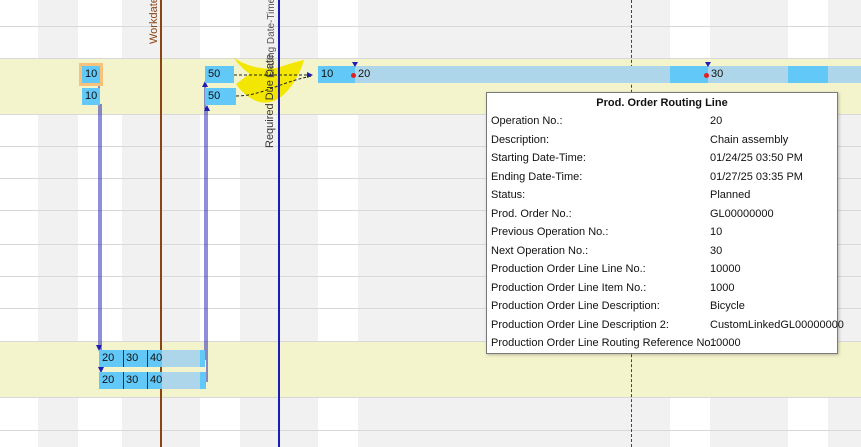 The width and height of the screenshot is (861, 447). What do you see at coordinates (662, 214) in the screenshot?
I see `tooltip-row: Prod. Order No.: GL00000000` at bounding box center [662, 214].